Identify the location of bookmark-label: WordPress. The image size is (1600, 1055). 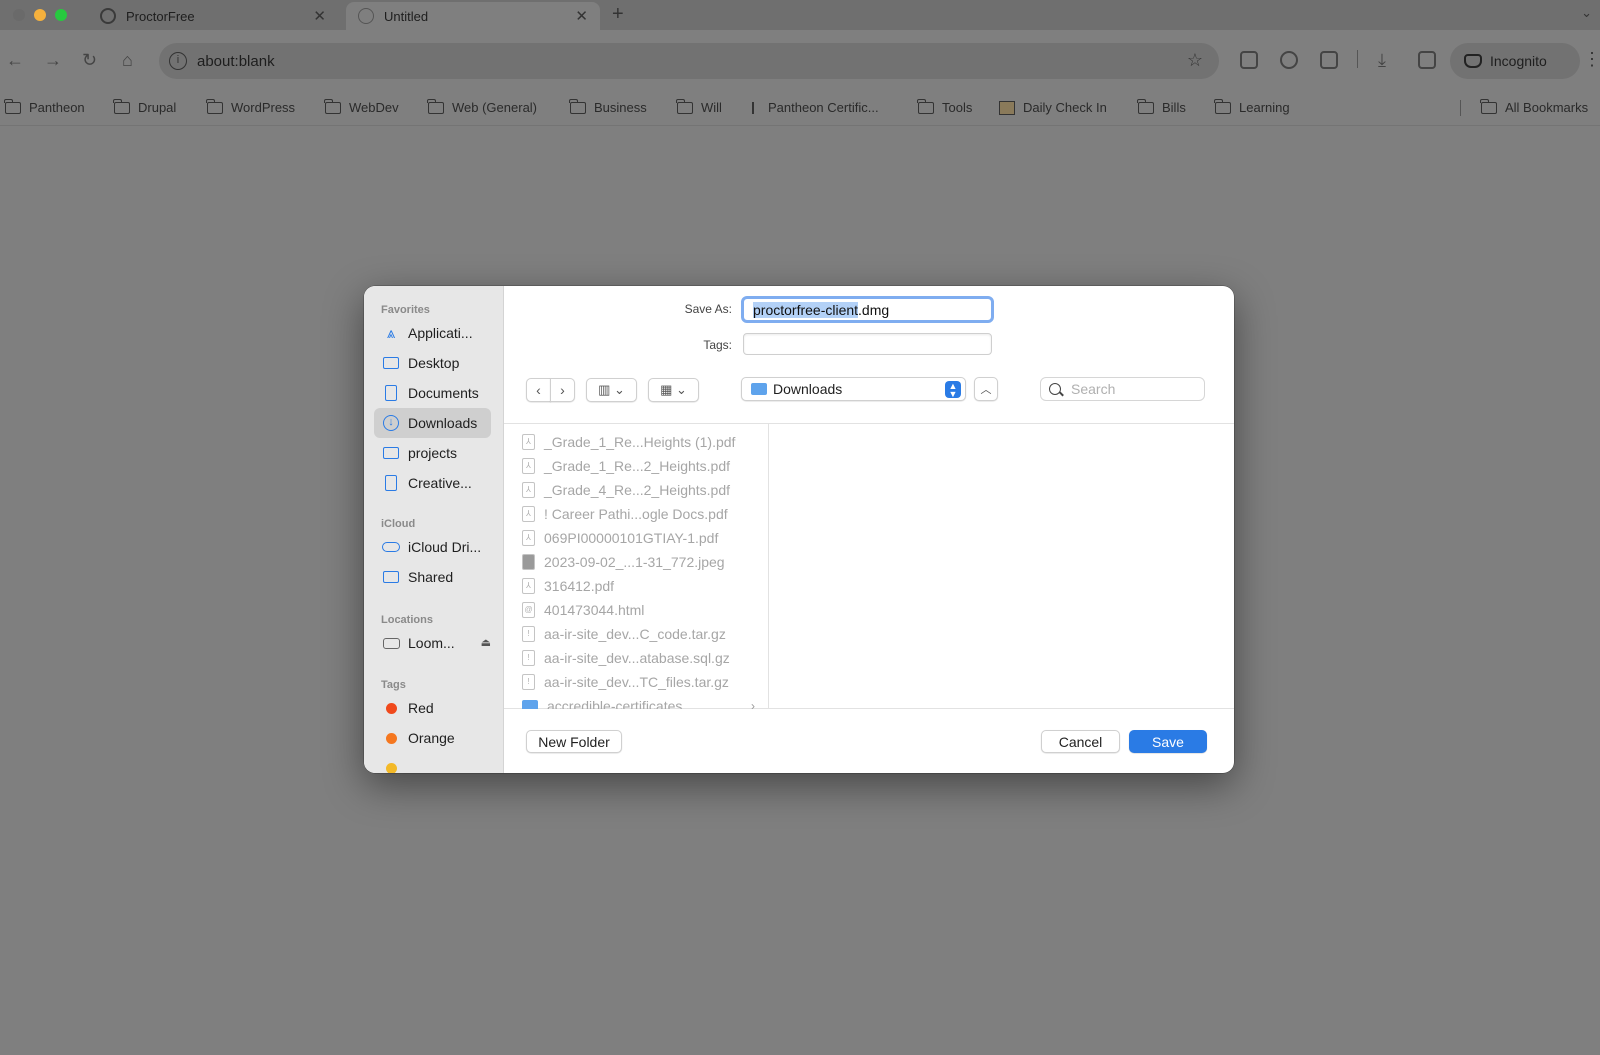
(263, 107).